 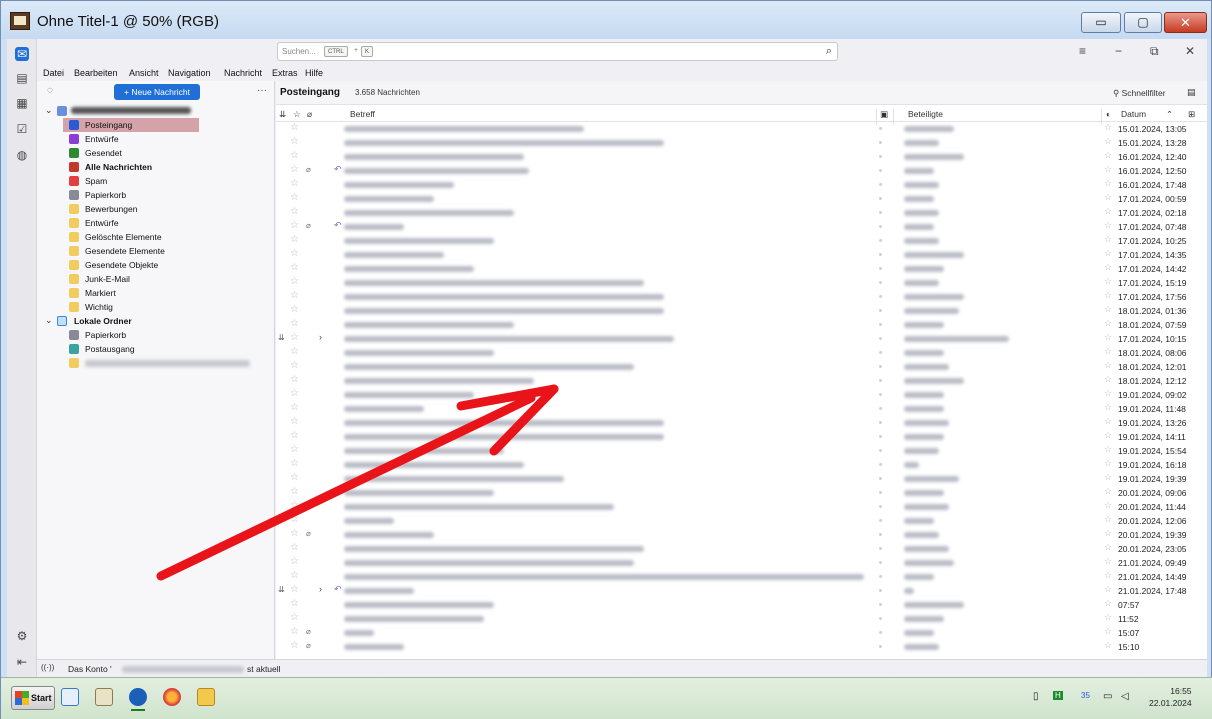 What do you see at coordinates (741, 227) in the screenshot?
I see `table-row: ☆ ⌀ ↶ ☆ 17.01.2024, 07:48` at bounding box center [741, 227].